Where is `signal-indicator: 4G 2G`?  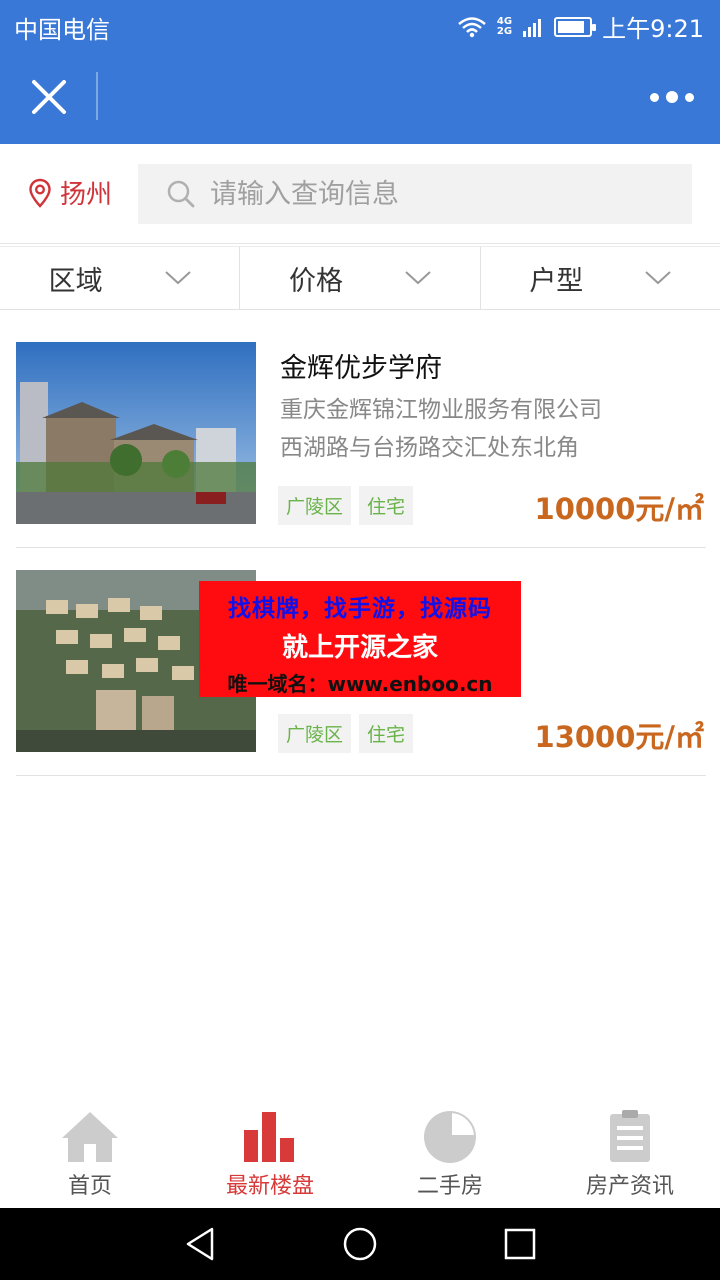
signal-indicator: 4G 2G is located at coordinates (504, 26).